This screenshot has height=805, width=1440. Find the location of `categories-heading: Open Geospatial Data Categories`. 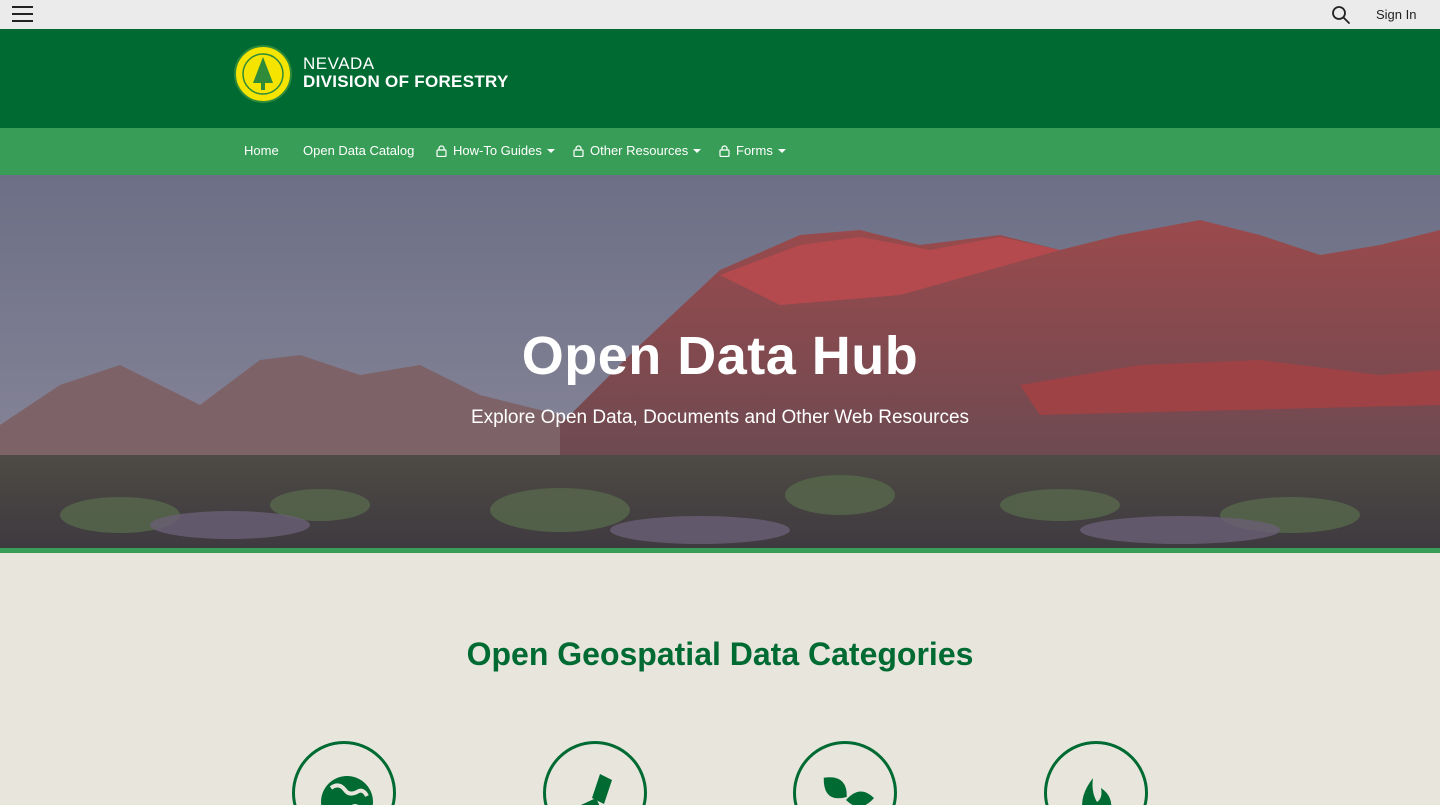

categories-heading: Open Geospatial Data Categories is located at coordinates (720, 654).